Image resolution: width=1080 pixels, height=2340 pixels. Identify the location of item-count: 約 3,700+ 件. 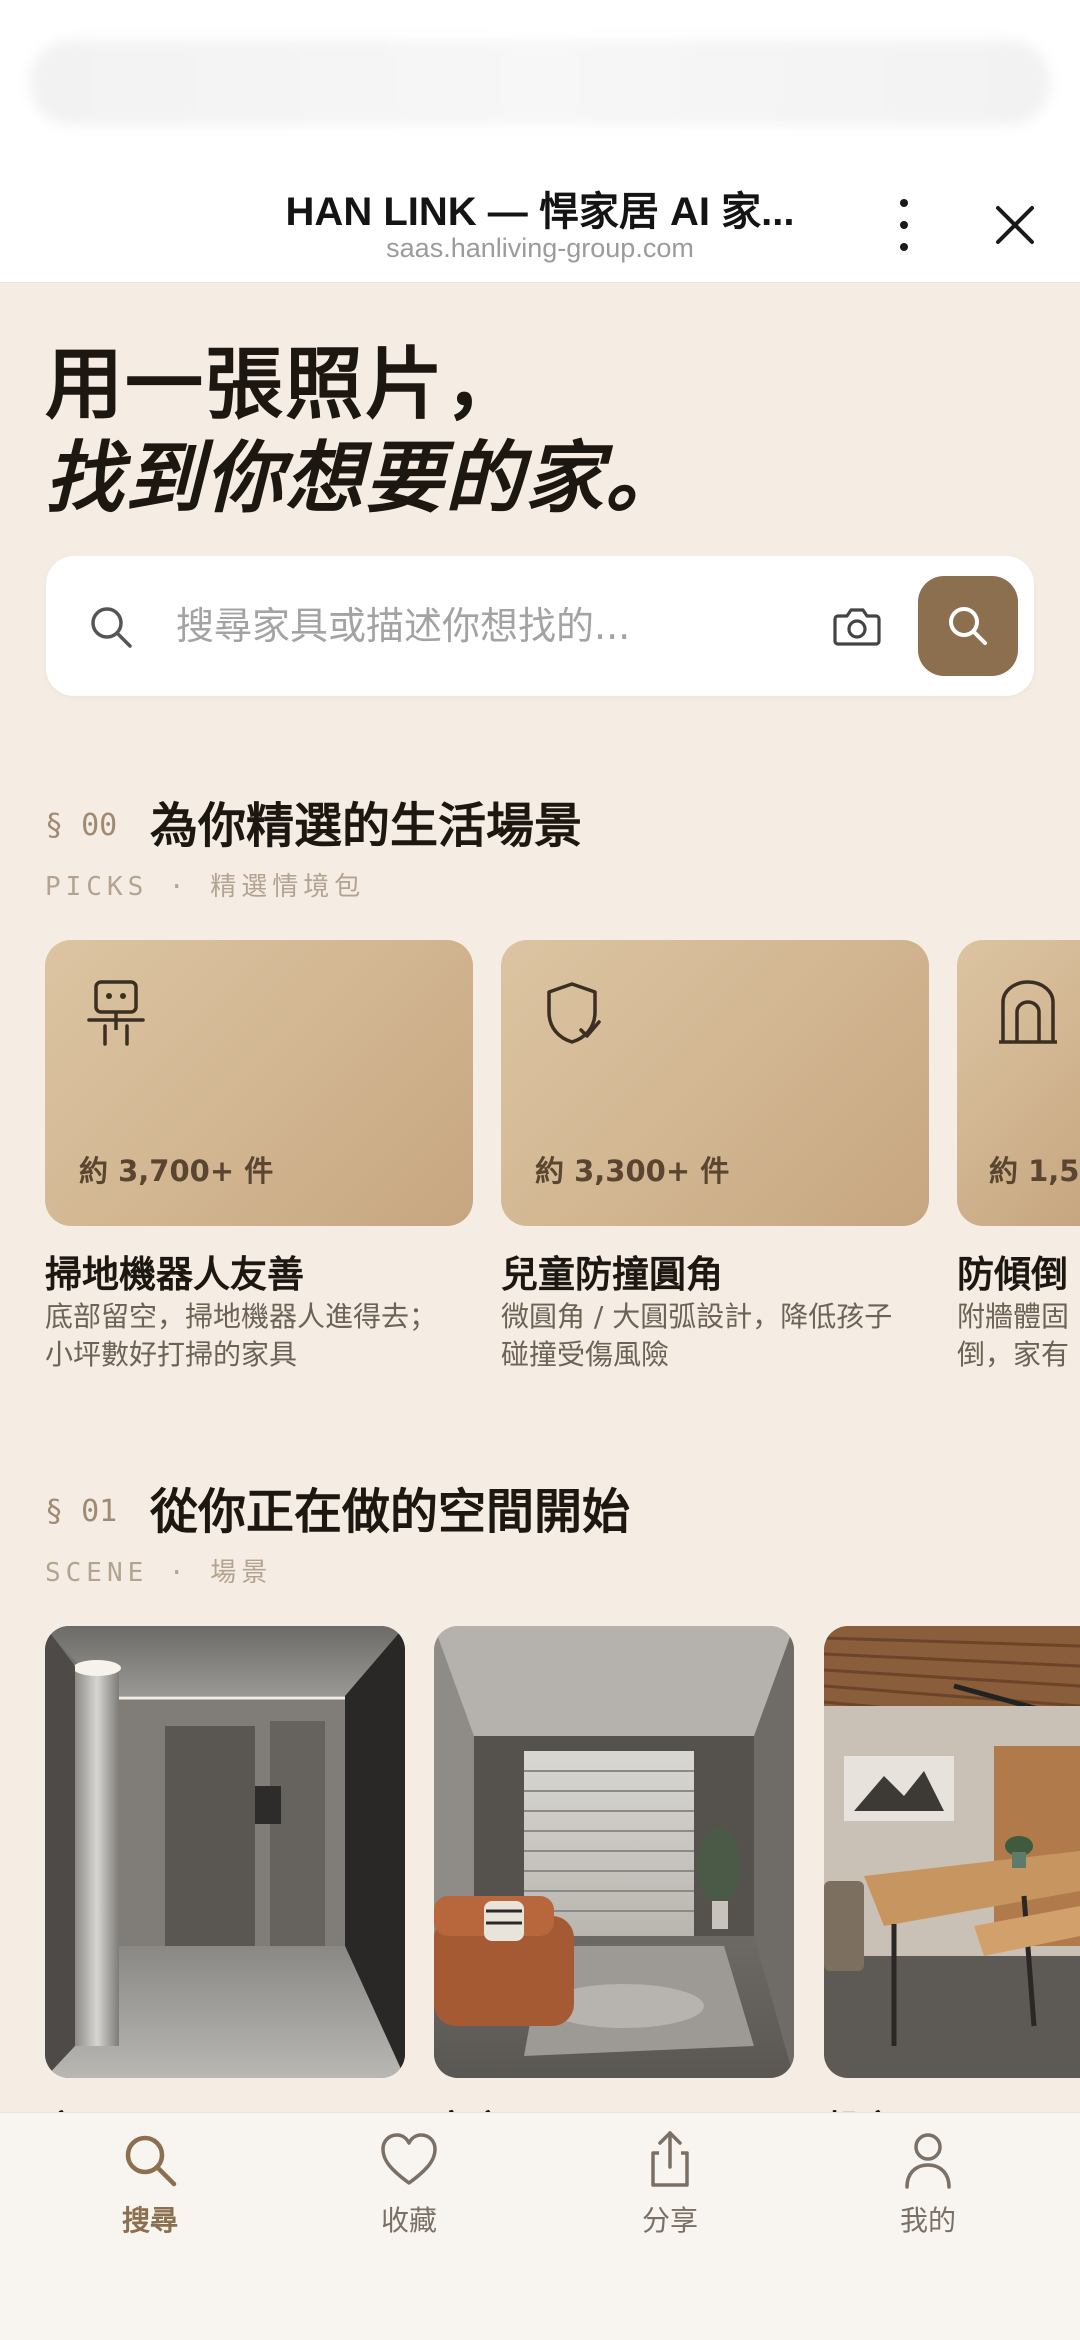
(176, 1171).